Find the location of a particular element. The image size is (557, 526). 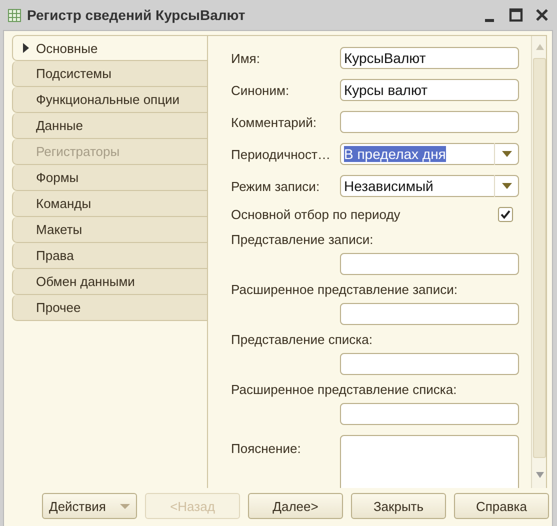

input-field: Курсы валют is located at coordinates (429, 90).